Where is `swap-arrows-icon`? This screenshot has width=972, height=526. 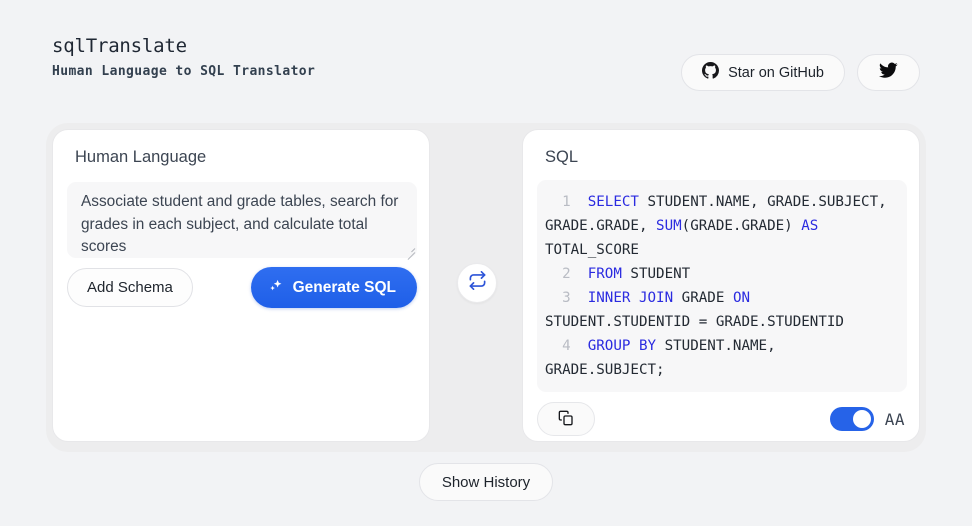 swap-arrows-icon is located at coordinates (477, 282).